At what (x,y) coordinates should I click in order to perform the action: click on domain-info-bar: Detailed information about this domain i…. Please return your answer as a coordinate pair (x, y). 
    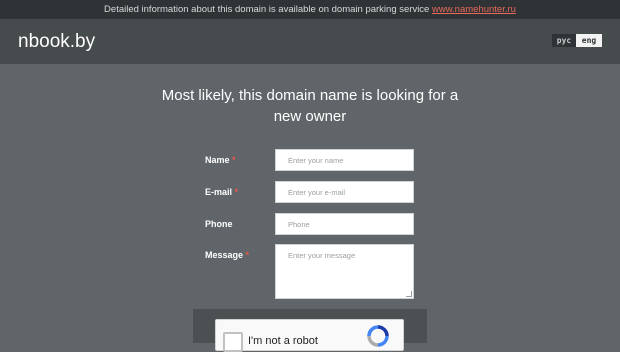
    Looking at the image, I should click on (310, 9).